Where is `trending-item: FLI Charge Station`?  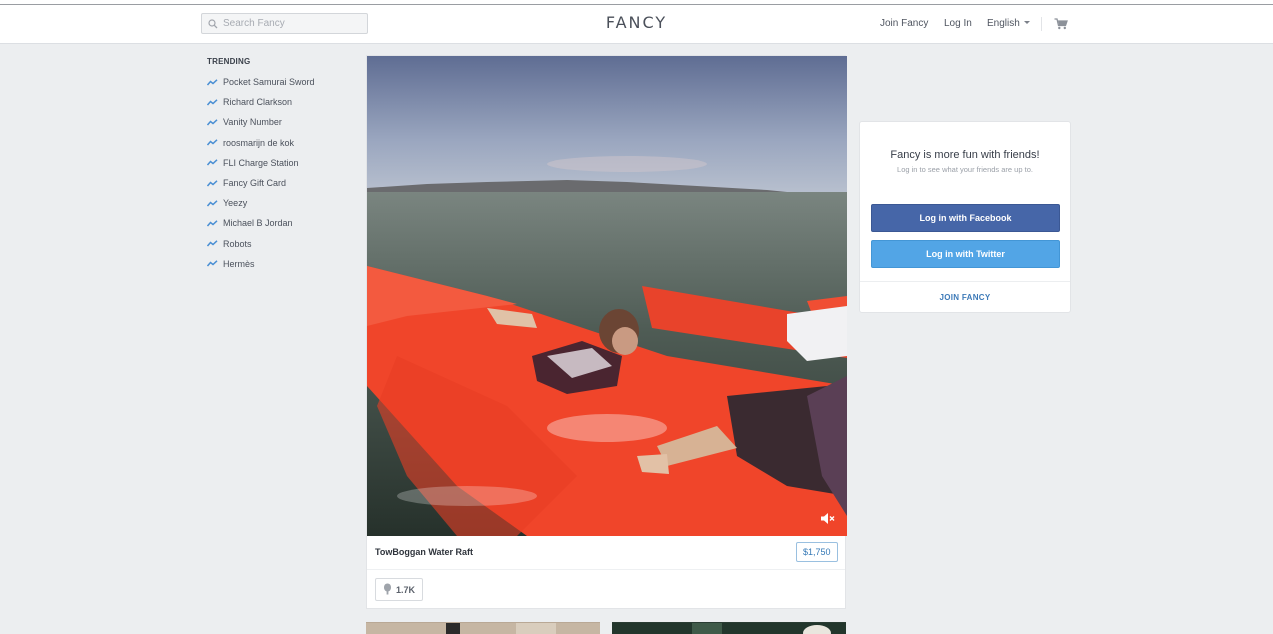 trending-item: FLI Charge Station is located at coordinates (261, 163).